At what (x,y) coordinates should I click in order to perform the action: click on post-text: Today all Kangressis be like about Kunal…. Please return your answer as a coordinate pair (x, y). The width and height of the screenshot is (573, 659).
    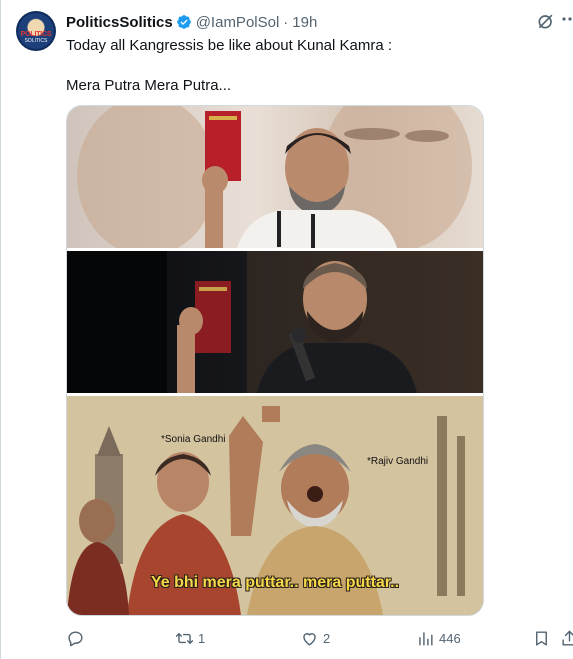
    Looking at the image, I should click on (306, 66).